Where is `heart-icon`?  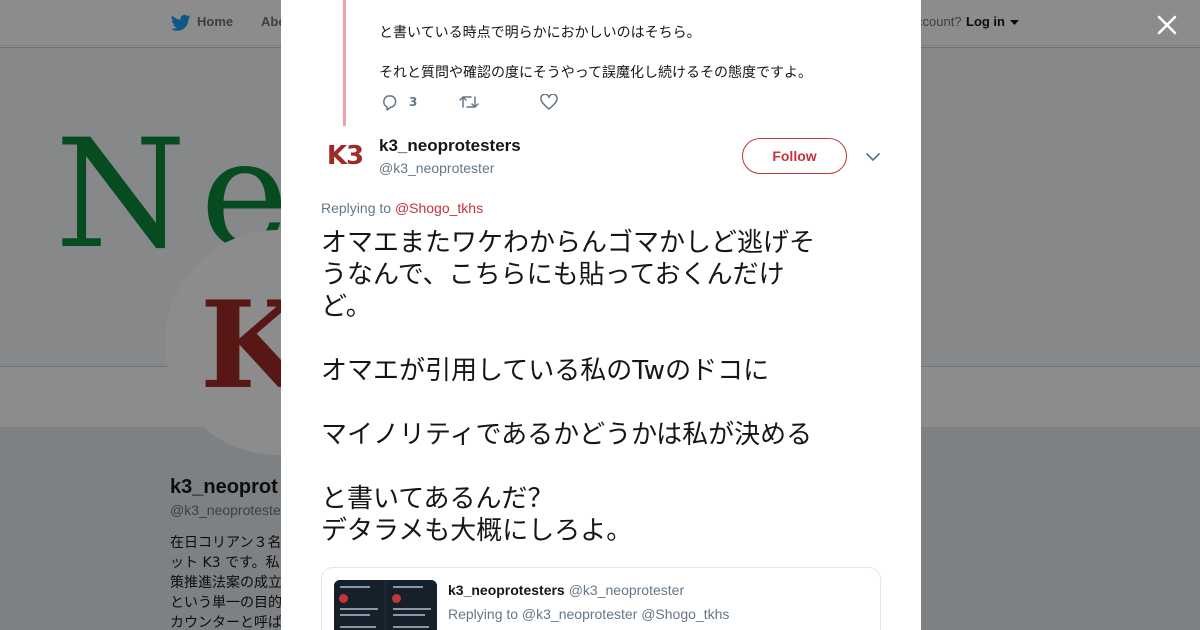 heart-icon is located at coordinates (549, 102).